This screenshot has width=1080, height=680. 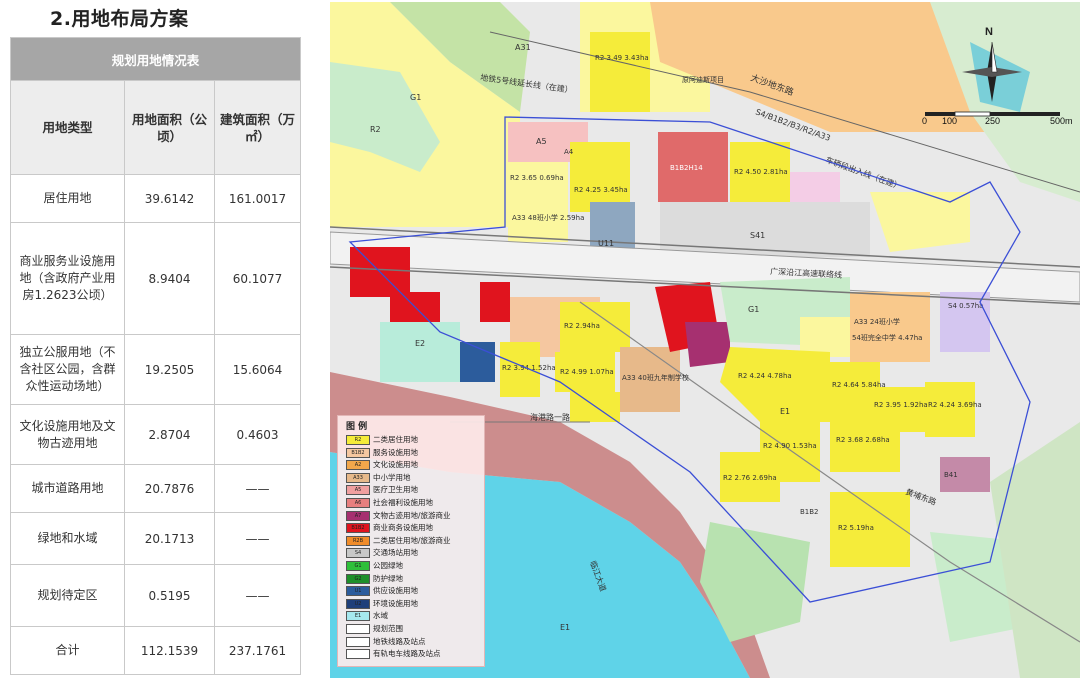 I want to click on label-g1-central: G1, so click(x=753, y=309).